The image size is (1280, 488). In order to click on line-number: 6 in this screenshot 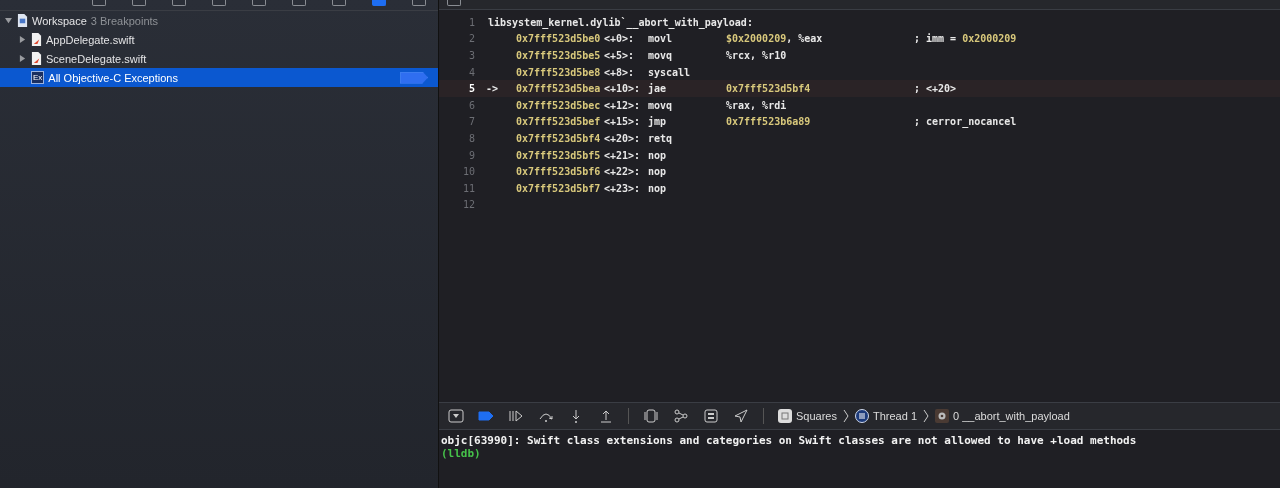, I will do `click(471, 105)`.